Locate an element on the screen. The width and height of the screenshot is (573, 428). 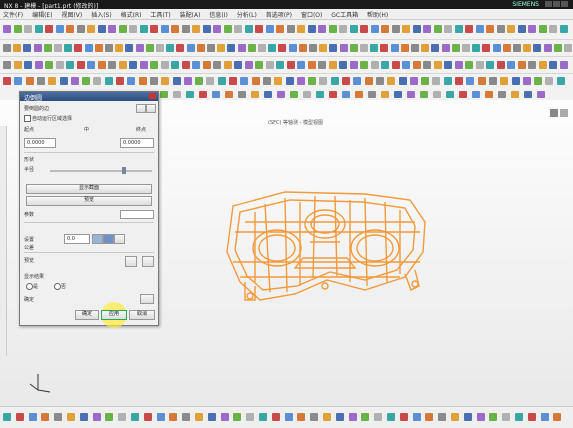
apply-button: 应用 is located at coordinates (114, 315).